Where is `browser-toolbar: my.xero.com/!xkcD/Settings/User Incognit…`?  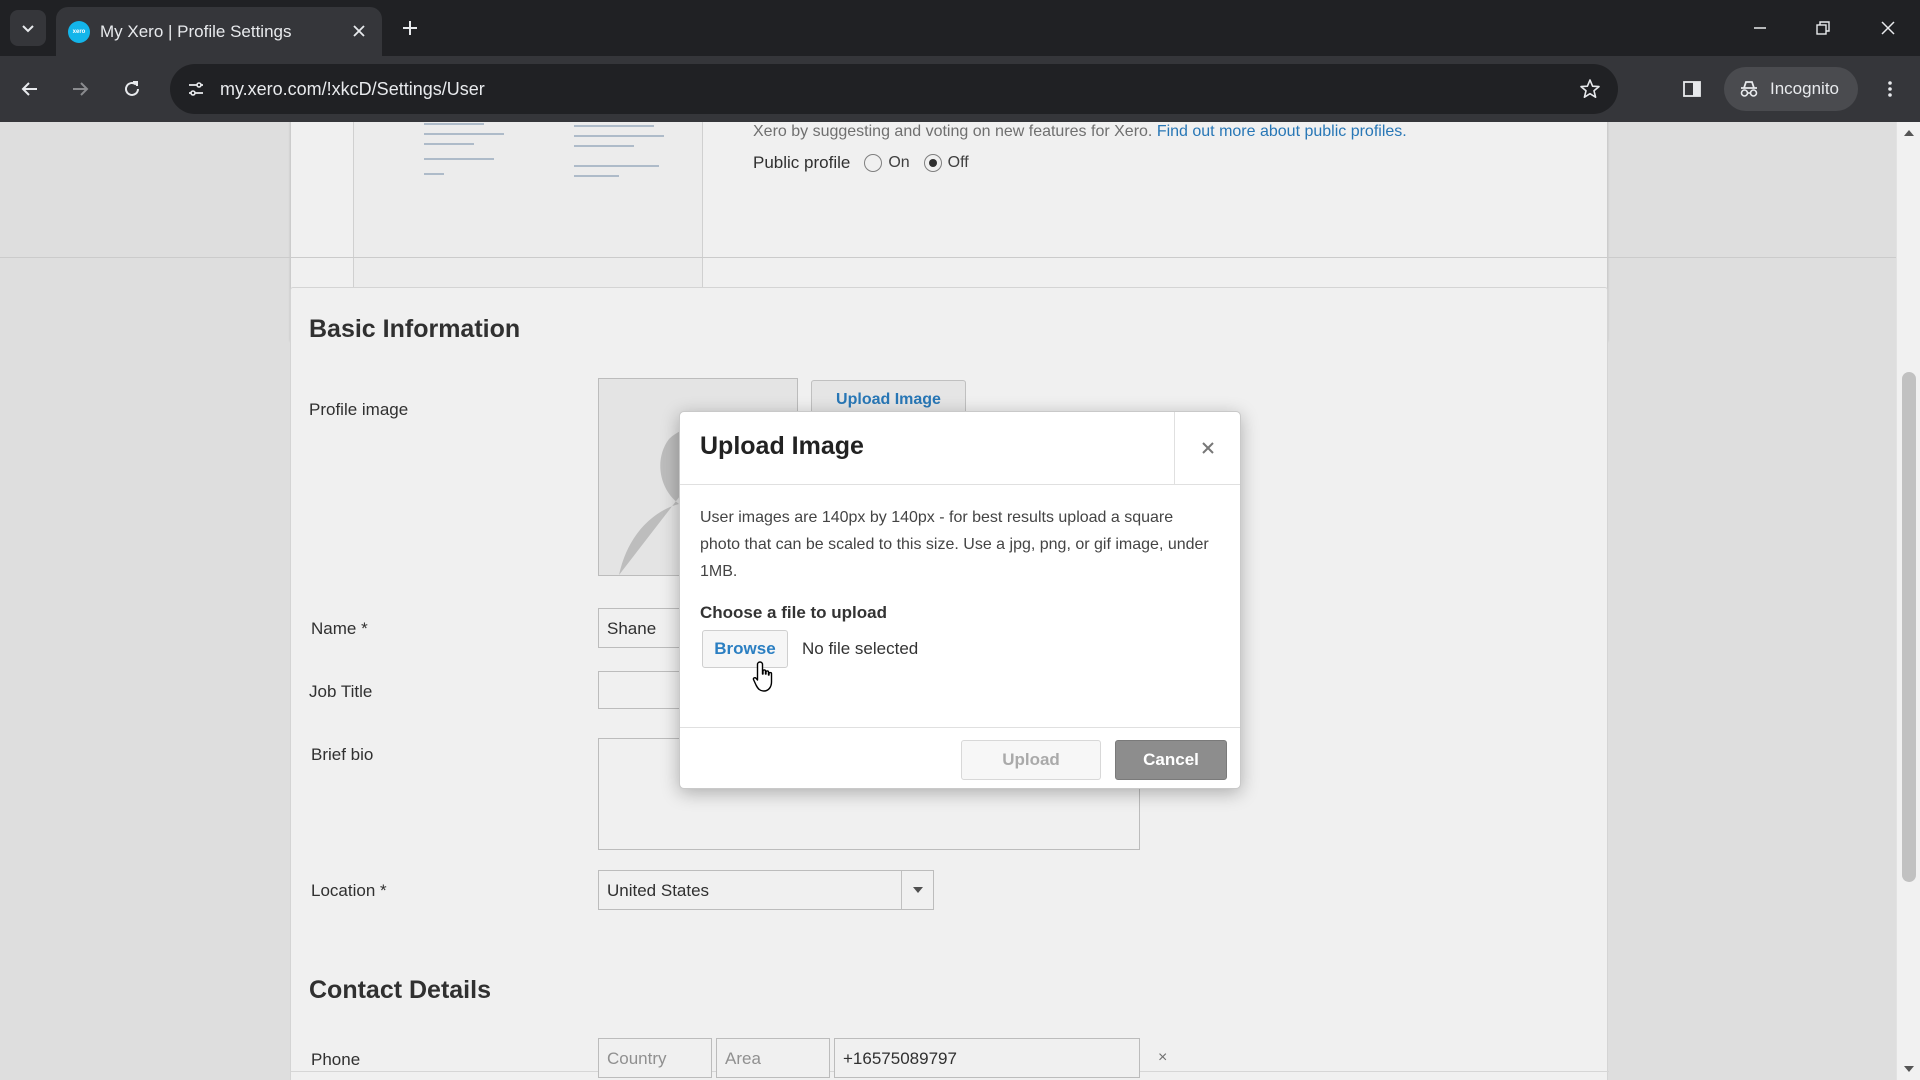
browser-toolbar: my.xero.com/!xkcD/Settings/User Incognit… is located at coordinates (960, 89).